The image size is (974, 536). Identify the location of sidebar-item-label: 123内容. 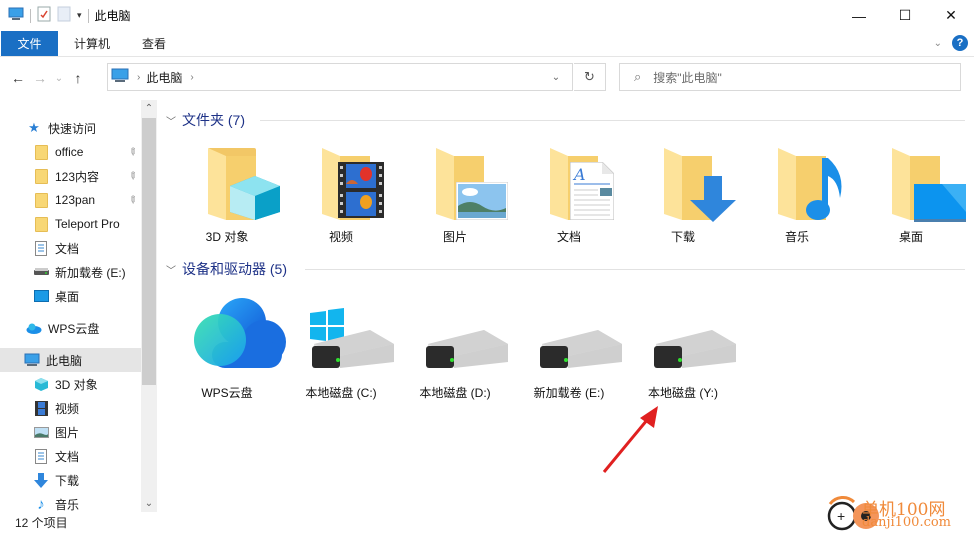
(77, 176).